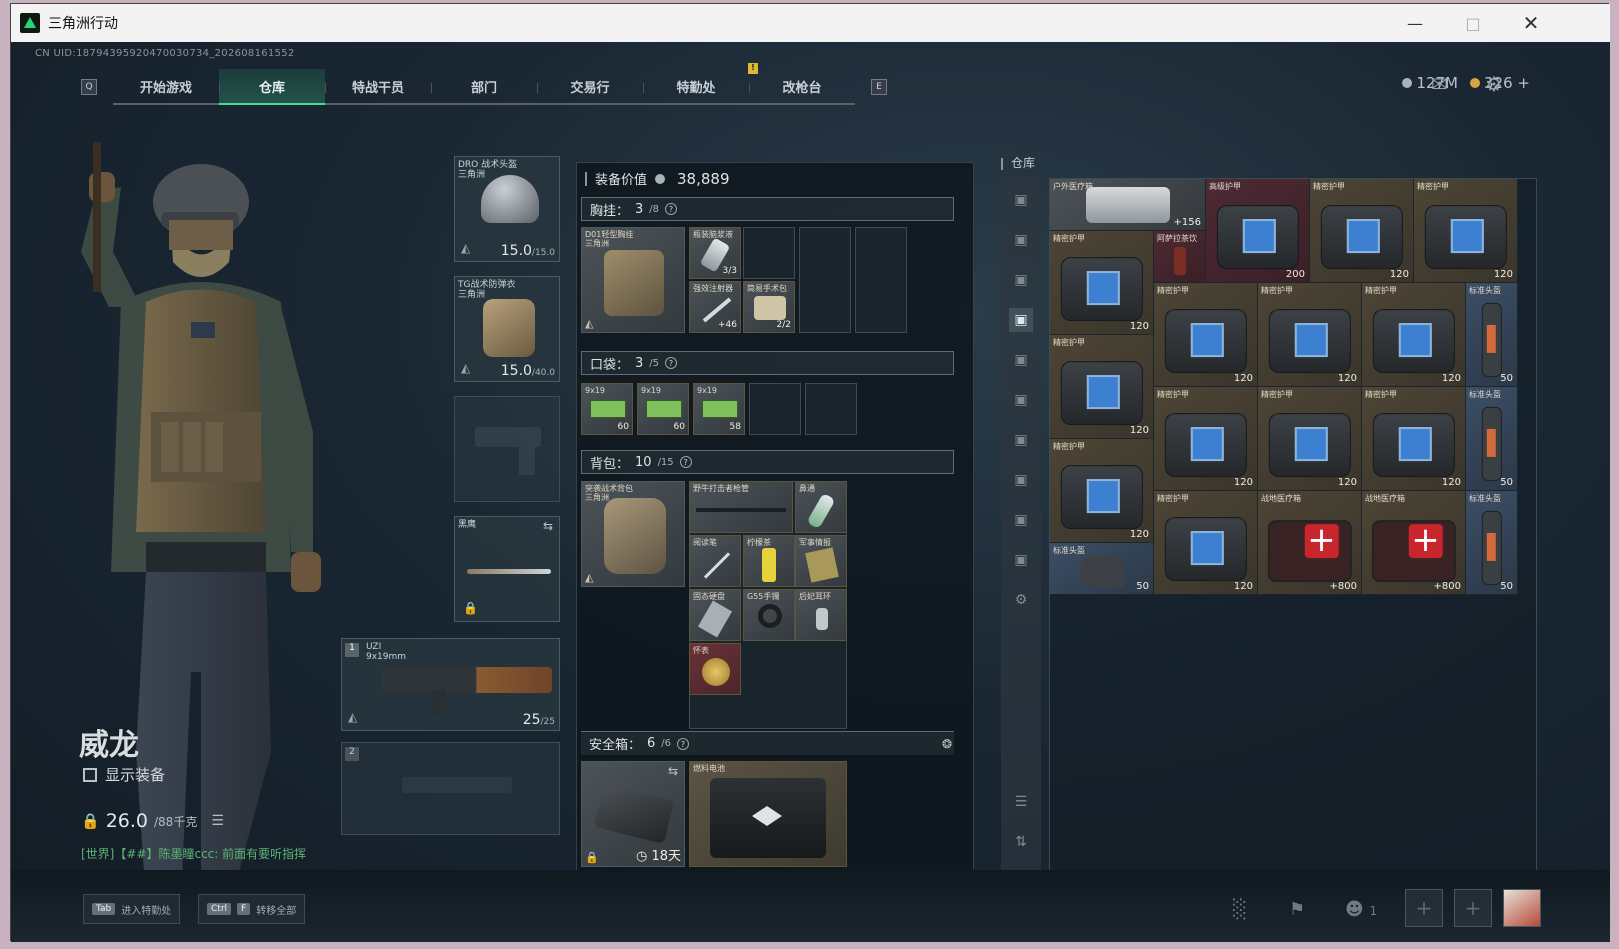  What do you see at coordinates (90, 774) in the screenshot?
I see `show-equipment-checkbox` at bounding box center [90, 774].